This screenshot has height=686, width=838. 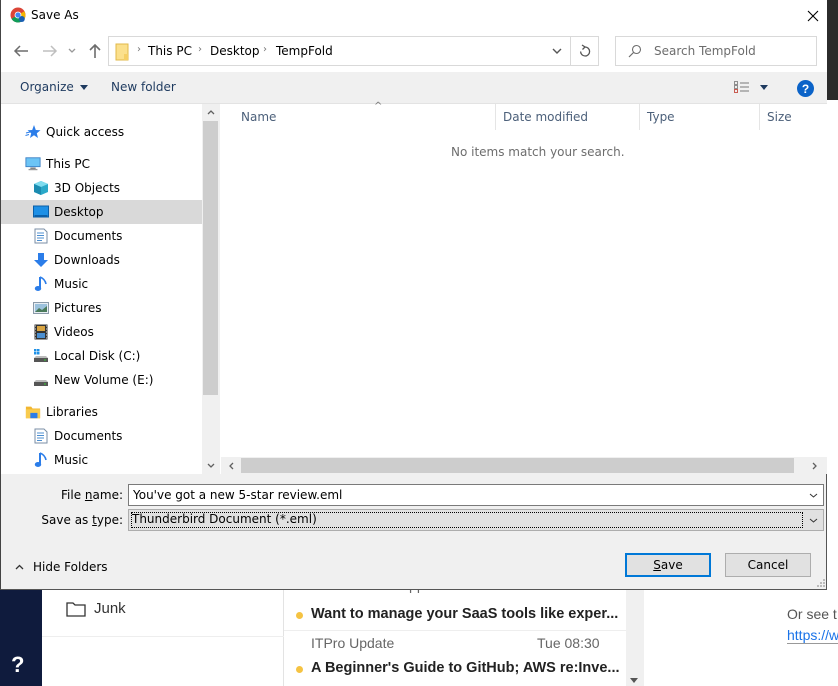 What do you see at coordinates (170, 51) in the screenshot?
I see `breadcrumb-this-pc: This PC` at bounding box center [170, 51].